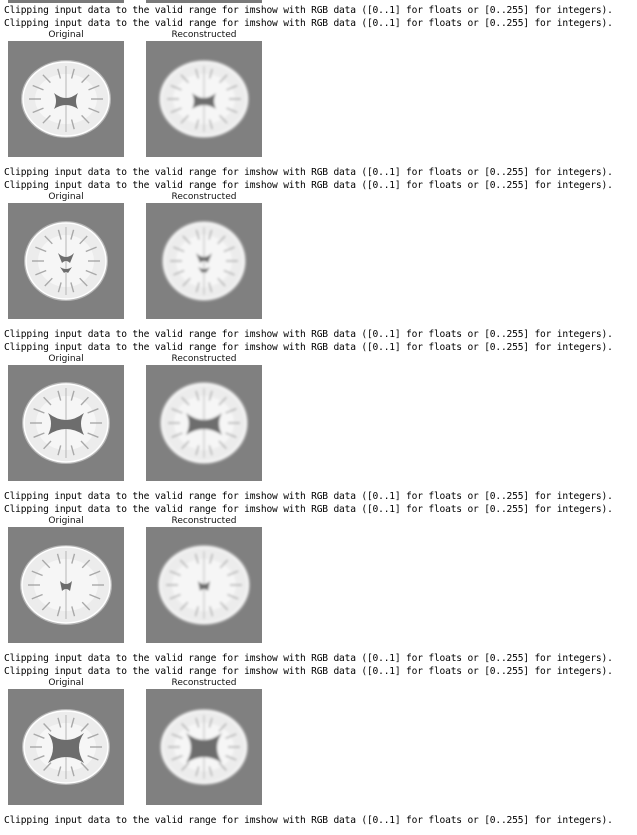 The width and height of the screenshot is (637, 835). Describe the element at coordinates (318, 2) in the screenshot. I see `previous-figure-edge` at that location.